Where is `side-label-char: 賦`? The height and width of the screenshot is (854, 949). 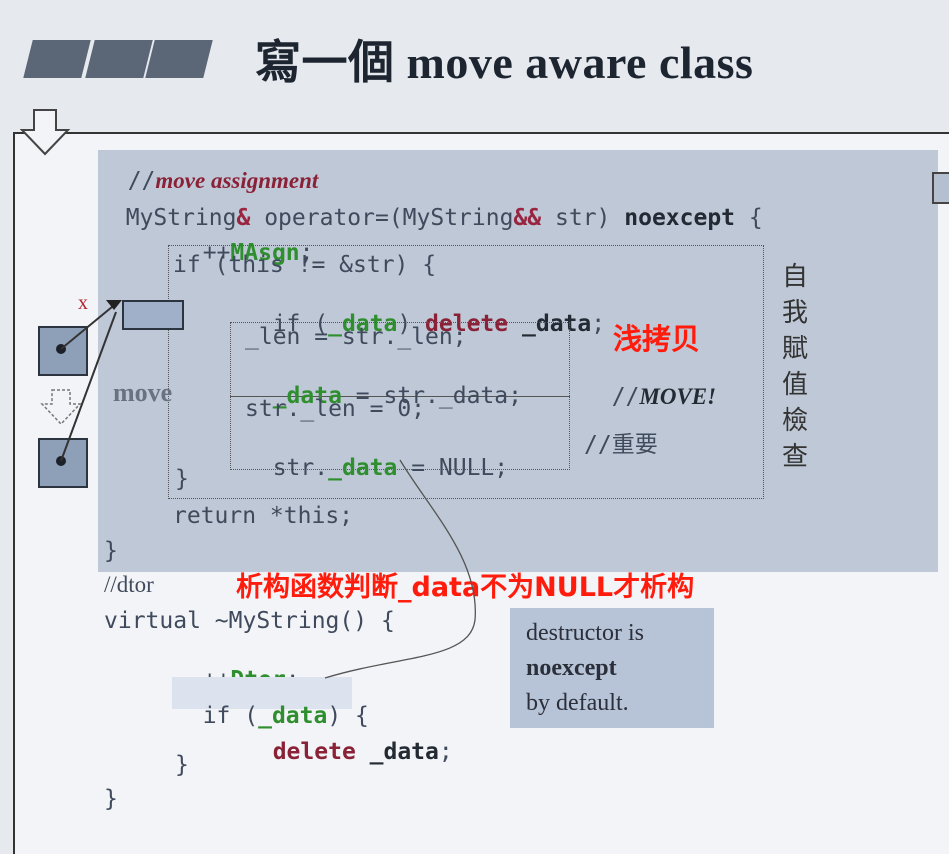 side-label-char: 賦 is located at coordinates (795, 349).